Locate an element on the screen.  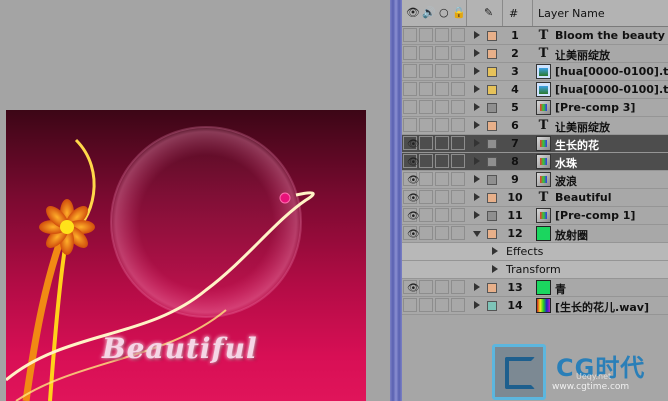
layer-row: 👁 9 波浪 is located at coordinates (535, 180).